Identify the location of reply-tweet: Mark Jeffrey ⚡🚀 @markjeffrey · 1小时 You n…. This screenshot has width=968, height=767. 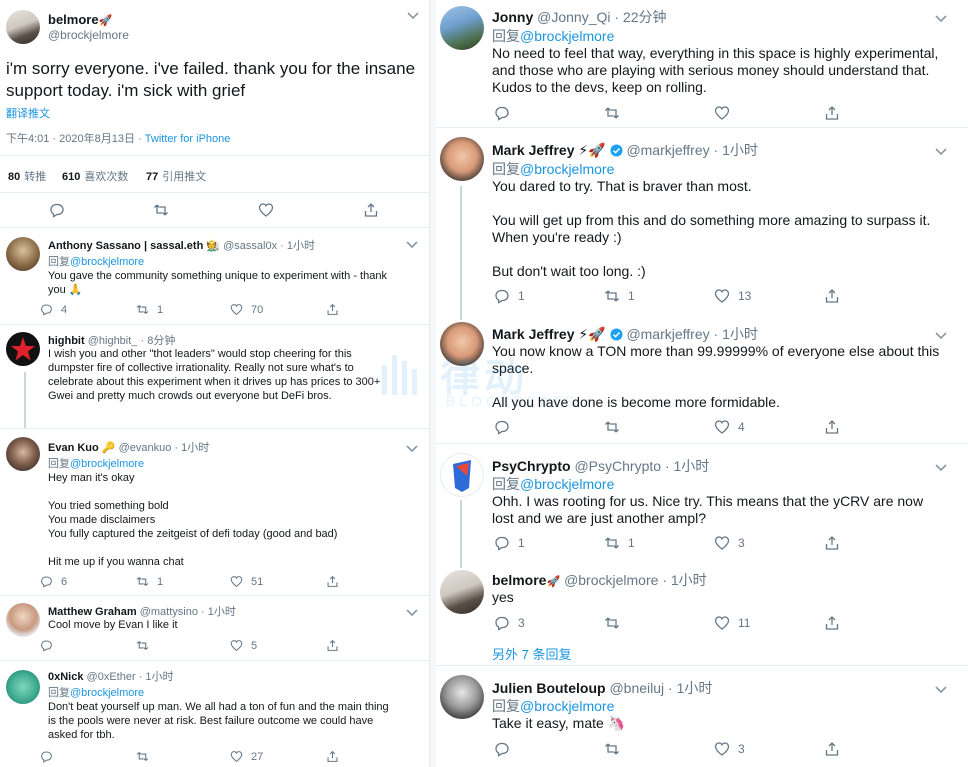
(702, 381).